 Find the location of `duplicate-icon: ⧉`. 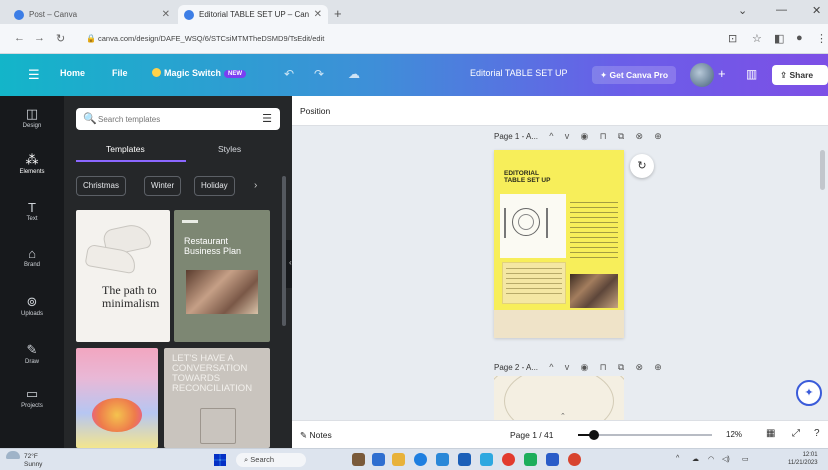

duplicate-icon: ⧉ is located at coordinates (621, 367).